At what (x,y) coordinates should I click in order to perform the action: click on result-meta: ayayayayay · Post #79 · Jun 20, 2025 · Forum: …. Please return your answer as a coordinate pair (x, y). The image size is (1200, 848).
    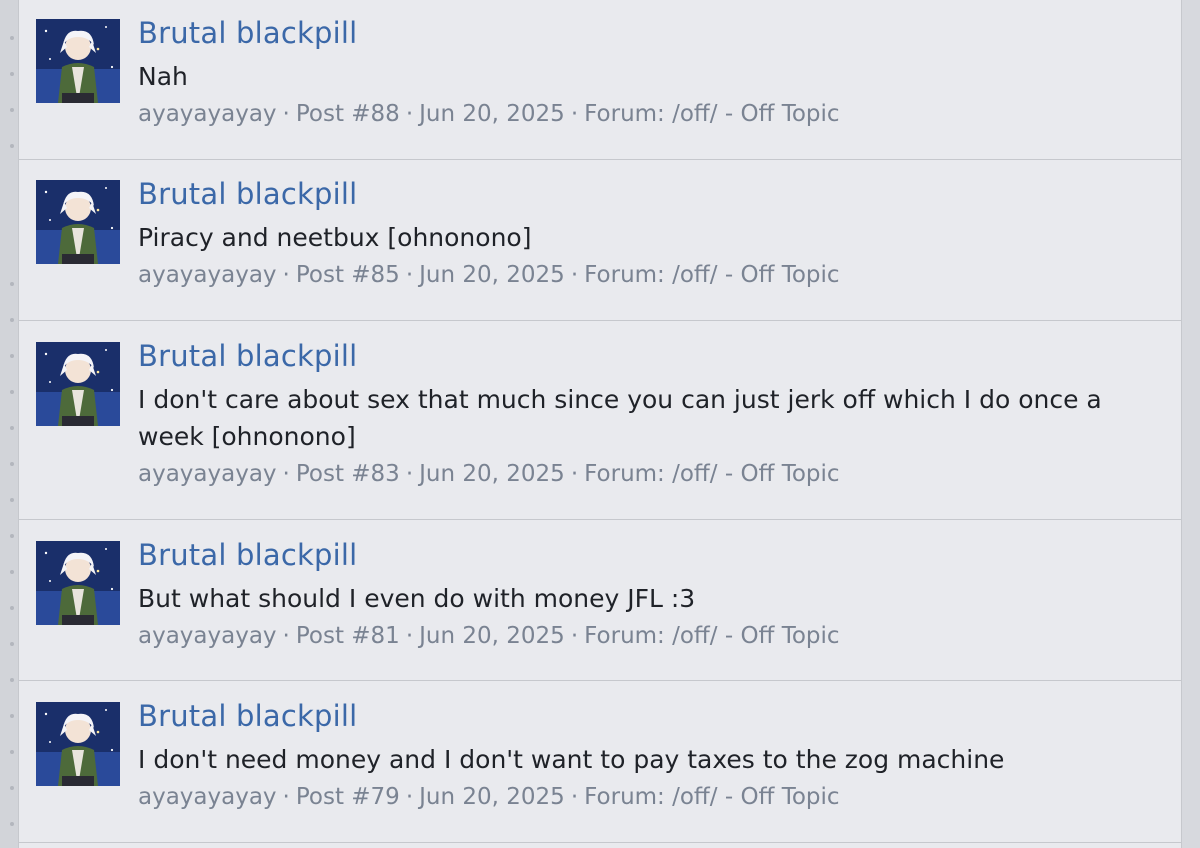
    Looking at the image, I should click on (649, 797).